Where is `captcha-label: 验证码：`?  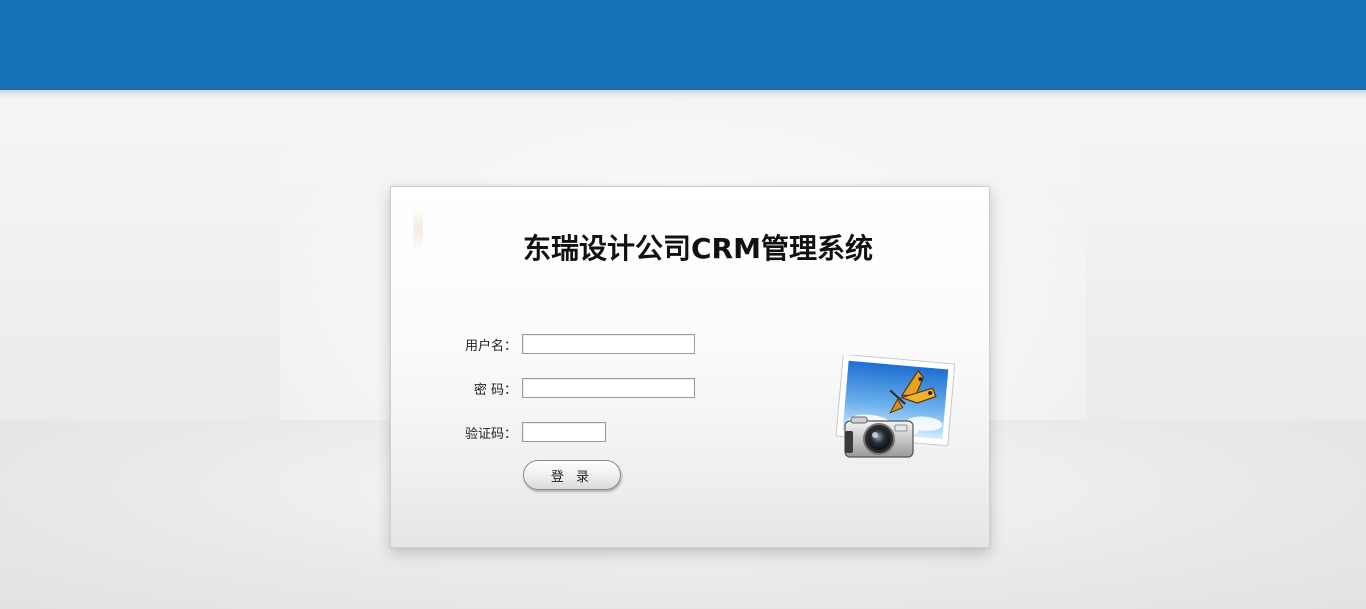 captcha-label: 验证码： is located at coordinates (490, 434).